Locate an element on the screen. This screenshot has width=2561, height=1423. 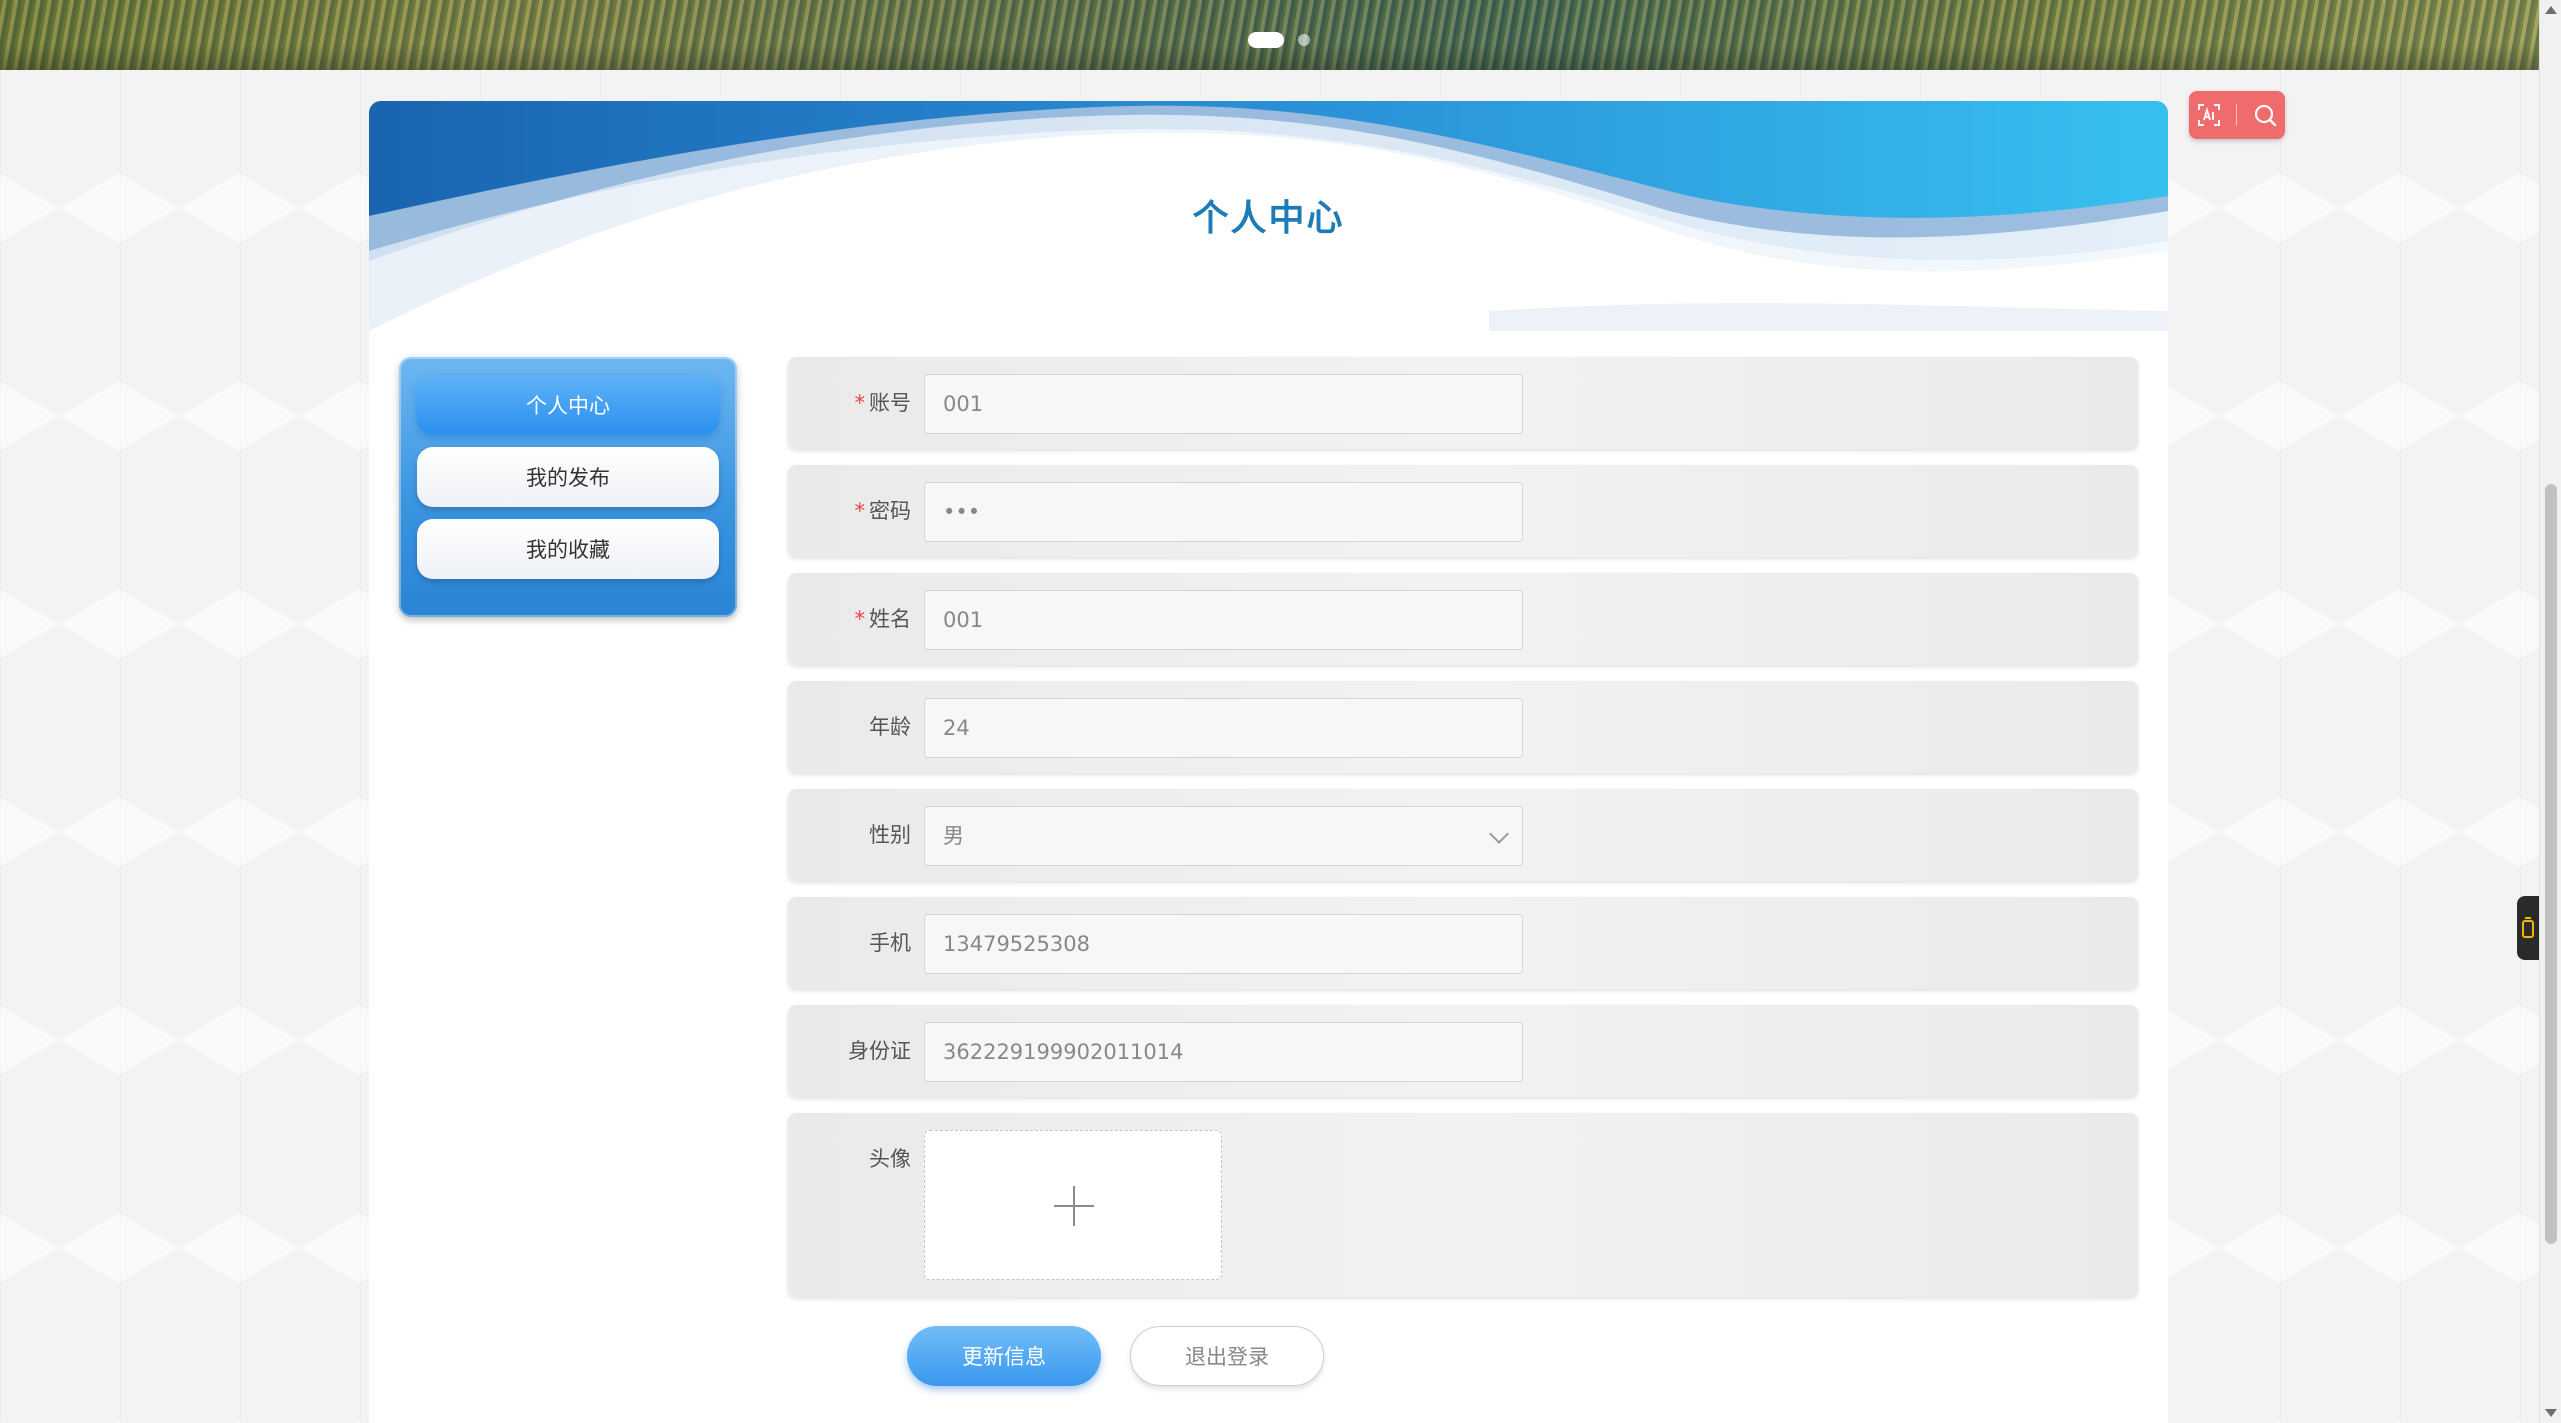
carousel-indicators is located at coordinates (1279, 40).